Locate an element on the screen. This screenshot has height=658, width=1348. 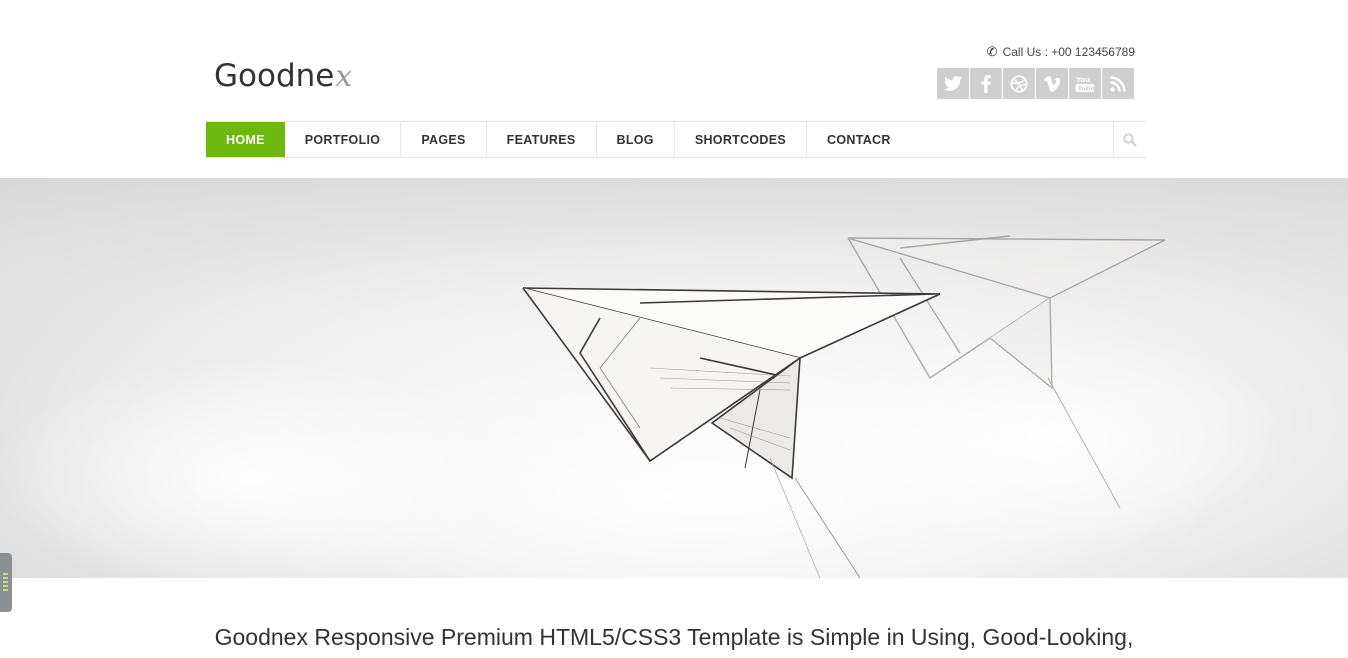
phone-icon: ✆ is located at coordinates (992, 51).